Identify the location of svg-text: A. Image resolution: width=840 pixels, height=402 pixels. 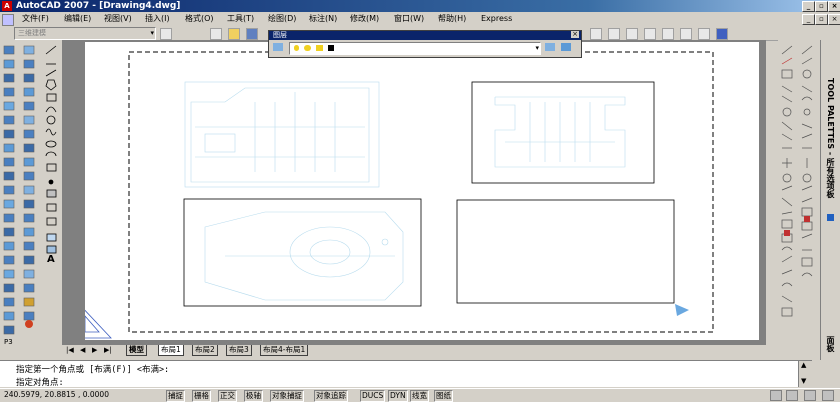
(51, 259).